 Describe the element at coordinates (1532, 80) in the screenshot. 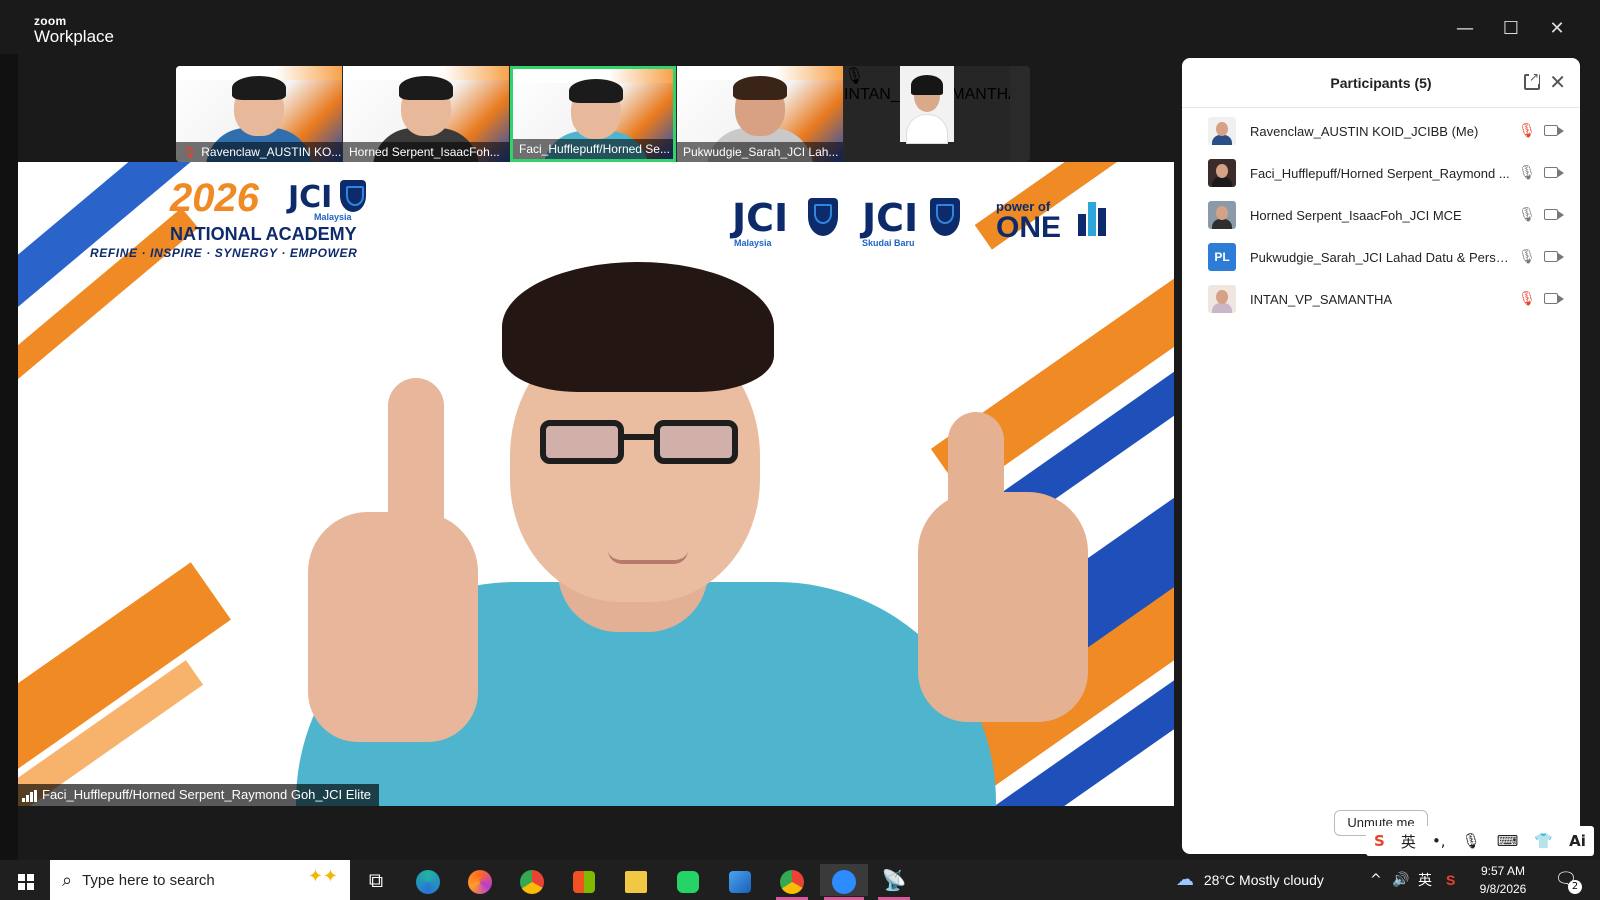

I see `popout-icon` at that location.